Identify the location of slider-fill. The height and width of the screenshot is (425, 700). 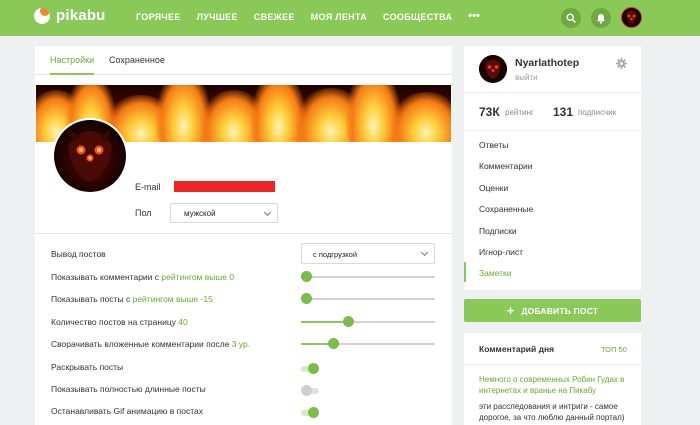
(324, 322).